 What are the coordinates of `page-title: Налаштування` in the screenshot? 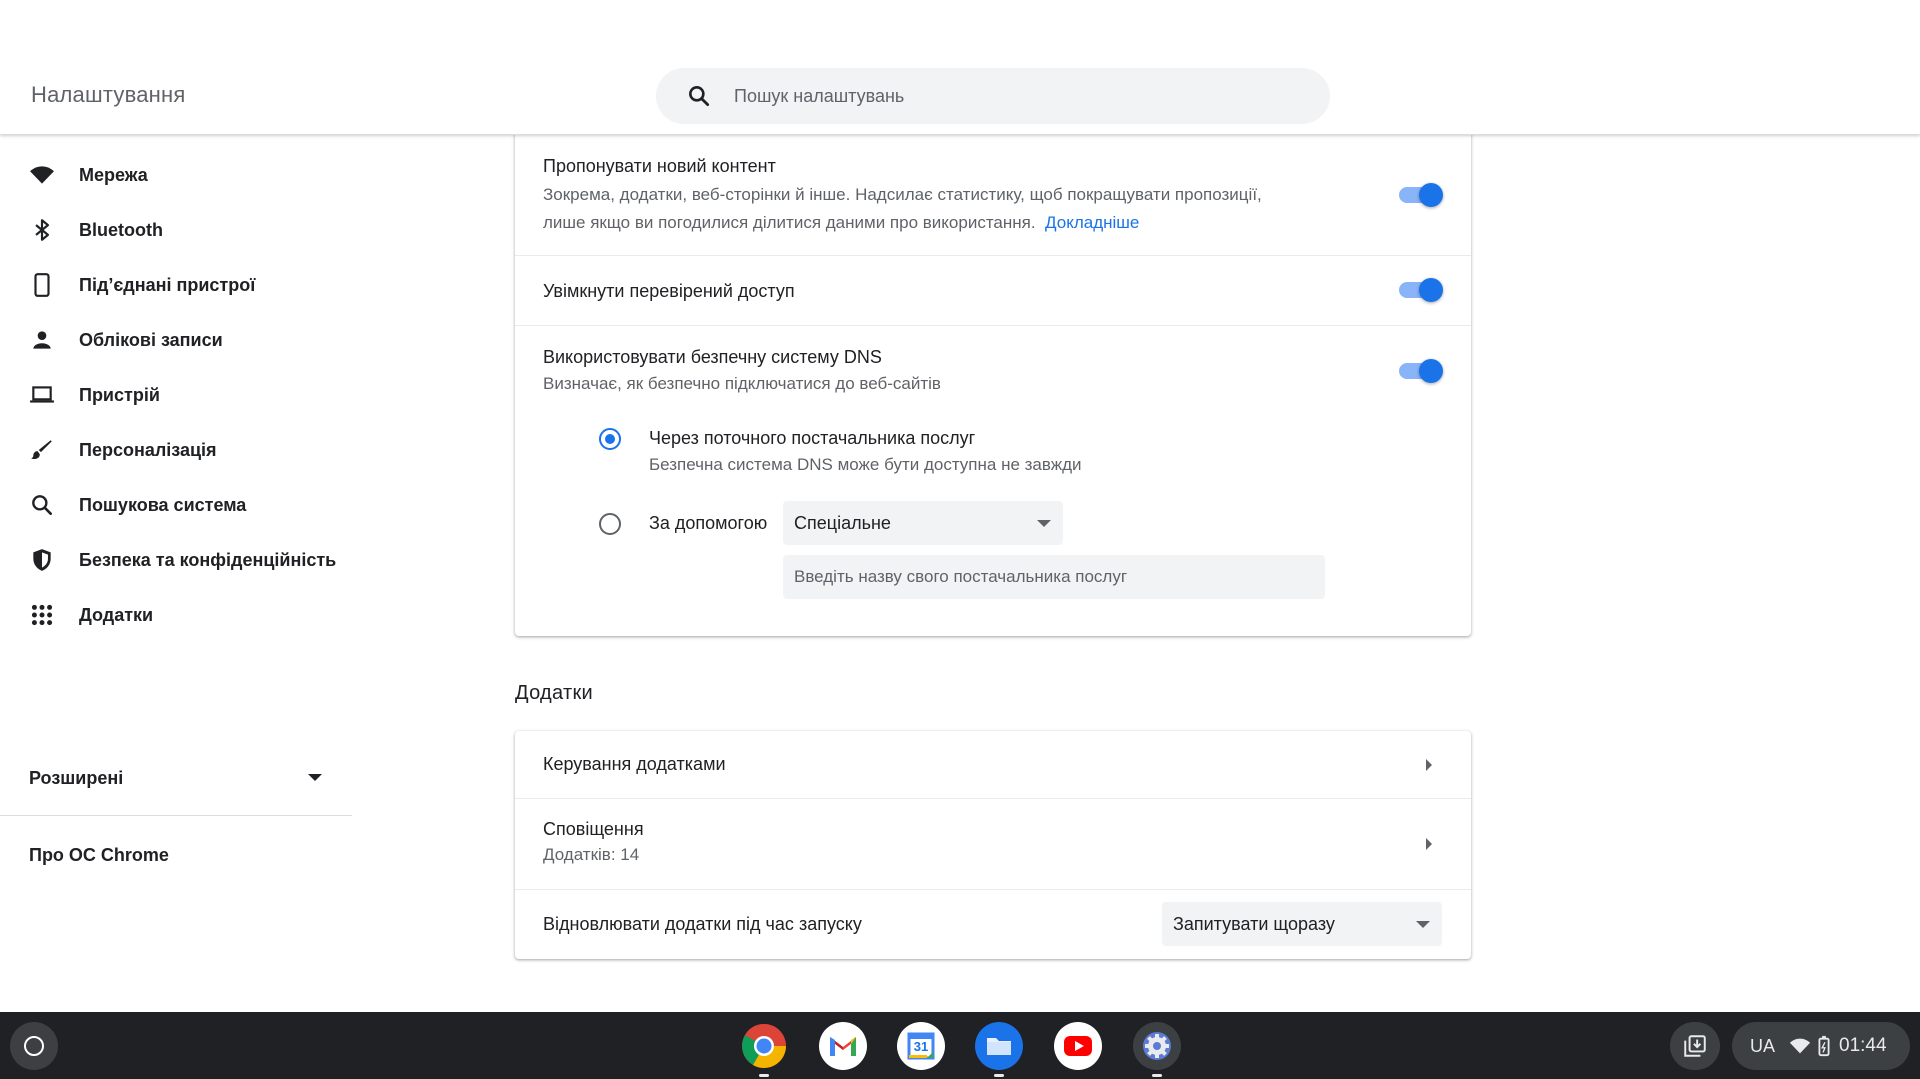 It's located at (108, 94).